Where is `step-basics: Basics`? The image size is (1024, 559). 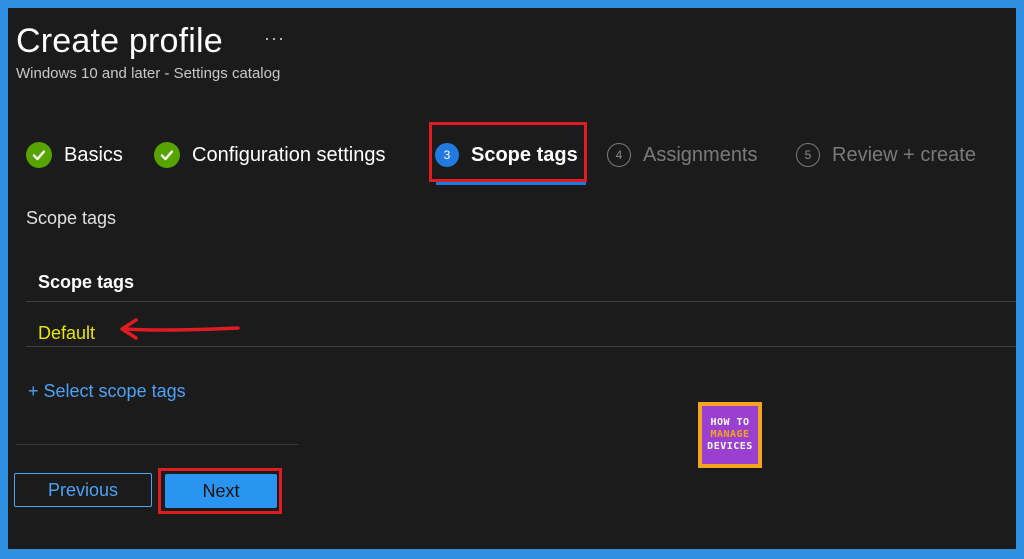
step-basics: Basics is located at coordinates (74, 155).